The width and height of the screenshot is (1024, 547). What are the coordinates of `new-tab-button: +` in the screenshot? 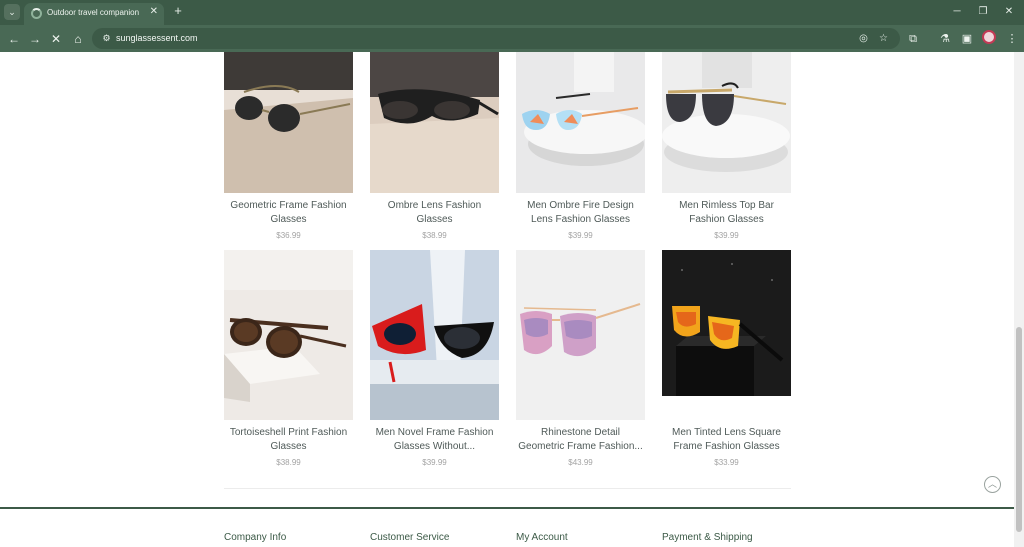 It's located at (178, 11).